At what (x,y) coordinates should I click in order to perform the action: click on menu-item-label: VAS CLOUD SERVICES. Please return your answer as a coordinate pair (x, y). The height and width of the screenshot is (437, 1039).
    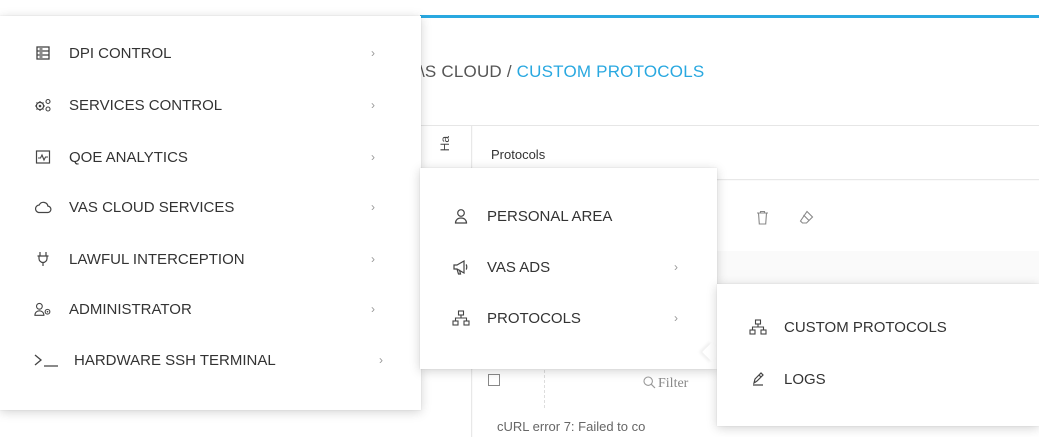
    Looking at the image, I should click on (152, 207).